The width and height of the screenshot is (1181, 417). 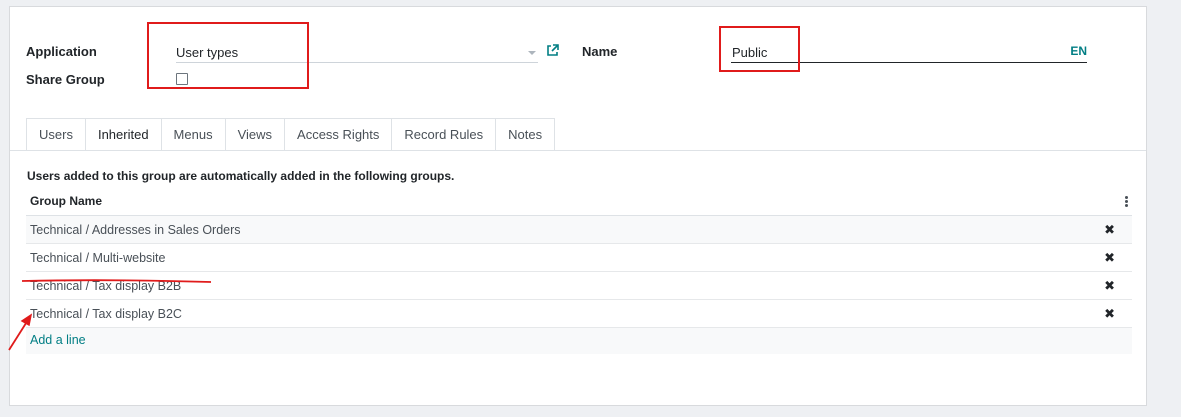 I want to click on chevron-down-icon, so click(x=532, y=53).